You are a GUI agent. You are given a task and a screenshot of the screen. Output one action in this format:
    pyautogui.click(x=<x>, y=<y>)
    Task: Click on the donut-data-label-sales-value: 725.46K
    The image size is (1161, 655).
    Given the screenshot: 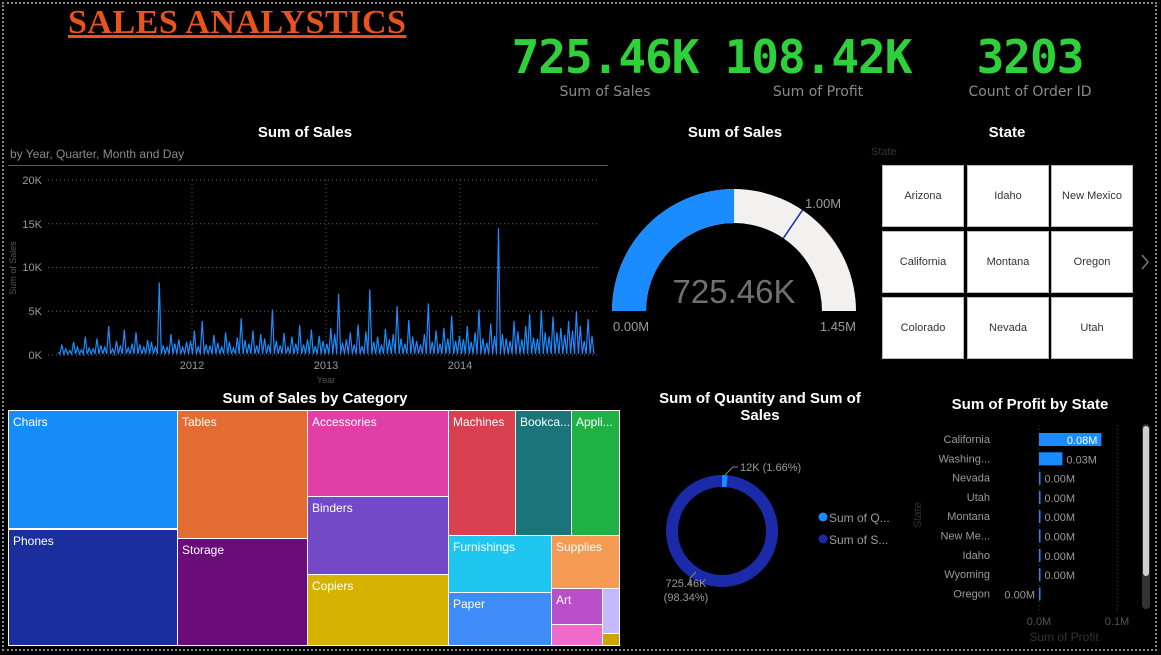 What is the action you would take?
    pyautogui.click(x=687, y=584)
    